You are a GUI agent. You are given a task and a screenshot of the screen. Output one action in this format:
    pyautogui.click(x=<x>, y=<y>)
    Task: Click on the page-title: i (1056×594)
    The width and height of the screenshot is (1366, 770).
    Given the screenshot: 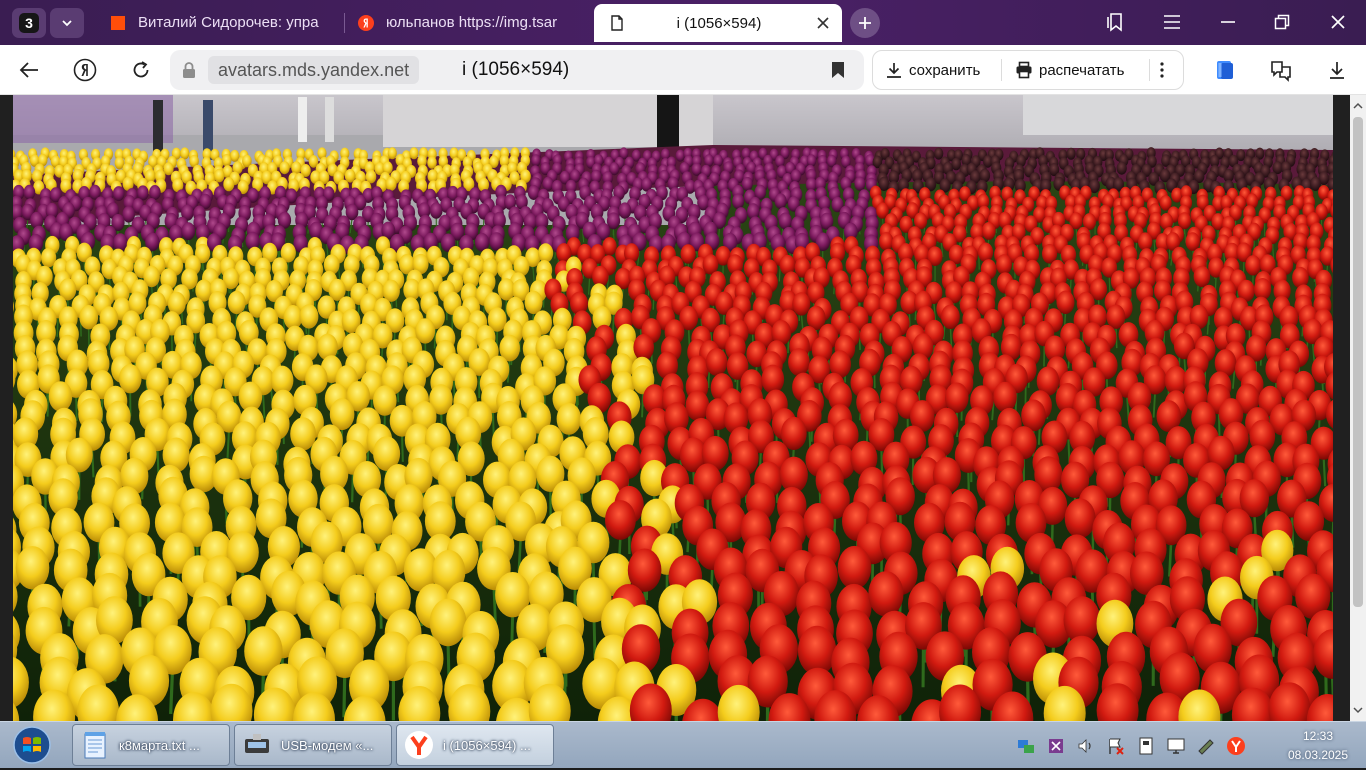 What is the action you would take?
    pyautogui.click(x=515, y=70)
    